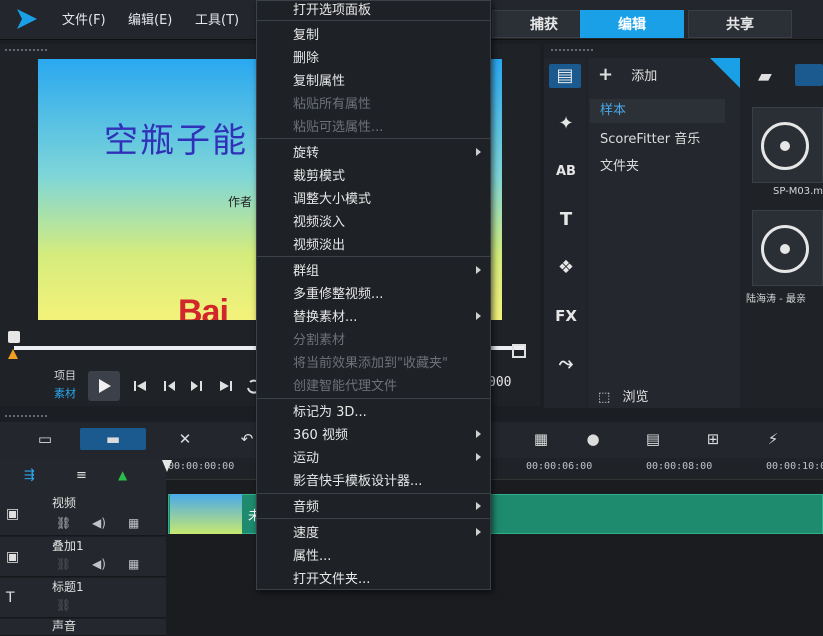 This screenshot has height=636, width=823. Describe the element at coordinates (566, 172) in the screenshot. I see `transition-icon: AB` at that location.